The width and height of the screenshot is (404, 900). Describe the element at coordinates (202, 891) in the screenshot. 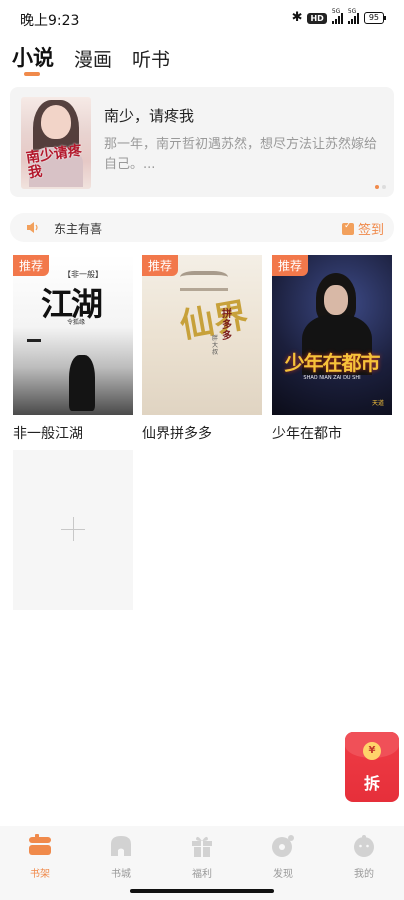

I see `home-indicator` at that location.